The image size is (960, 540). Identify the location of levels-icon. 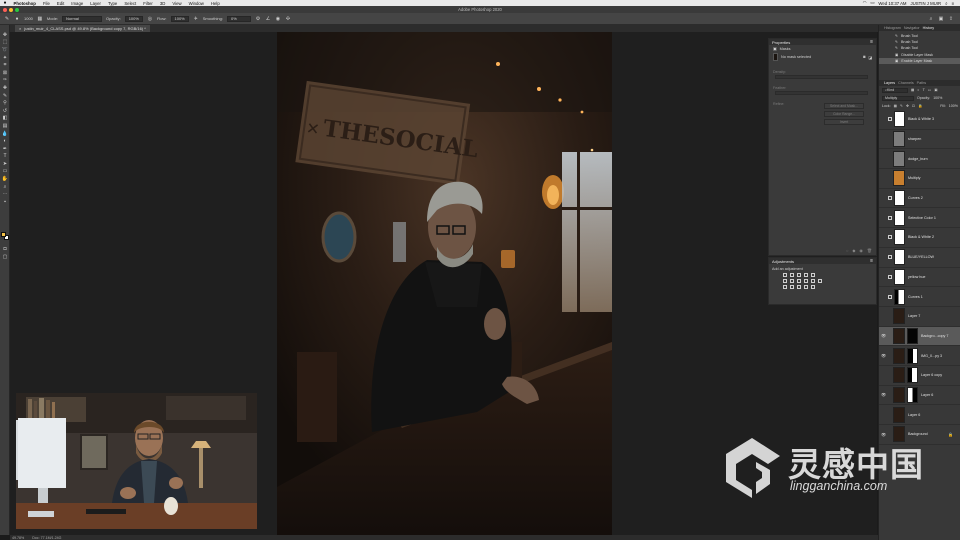
(792, 275).